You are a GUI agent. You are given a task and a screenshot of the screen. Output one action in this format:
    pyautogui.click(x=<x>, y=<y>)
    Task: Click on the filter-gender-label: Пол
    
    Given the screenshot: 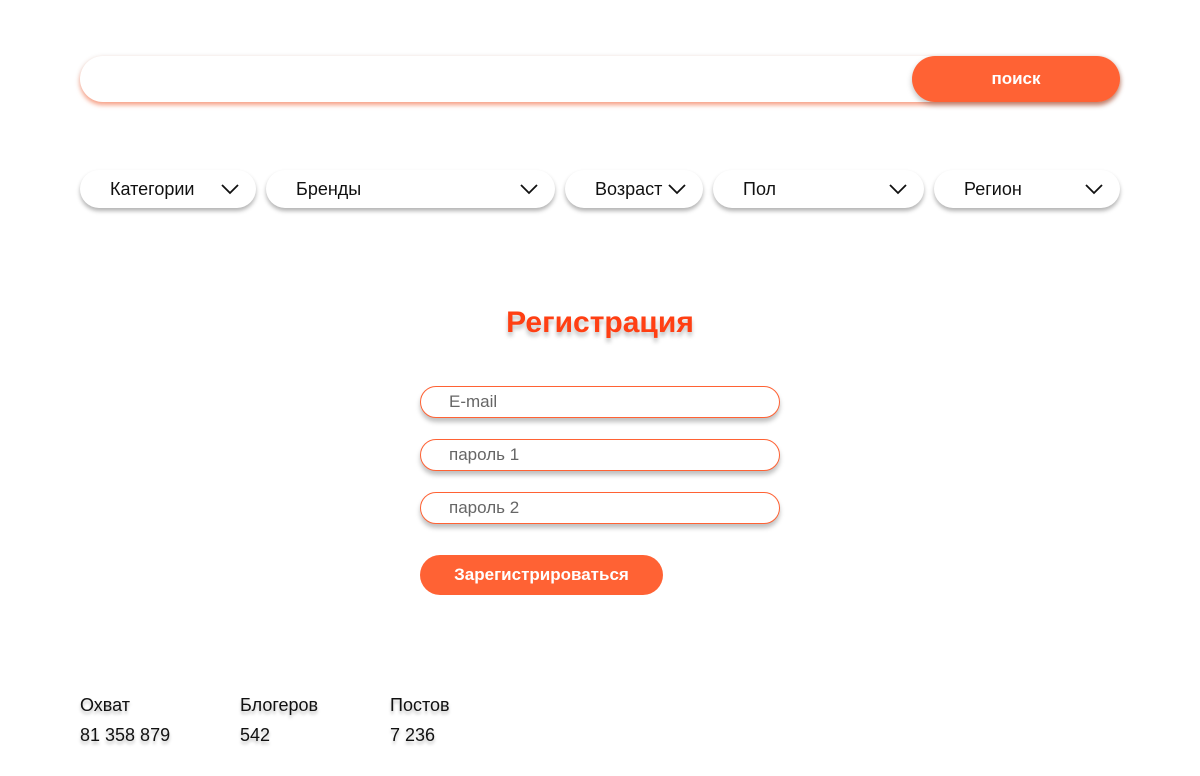 What is the action you would take?
    pyautogui.click(x=760, y=189)
    